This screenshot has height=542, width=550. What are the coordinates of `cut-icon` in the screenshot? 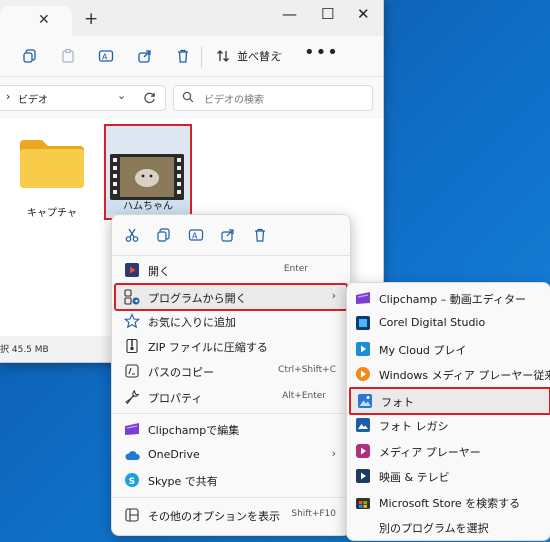 It's located at (132, 235).